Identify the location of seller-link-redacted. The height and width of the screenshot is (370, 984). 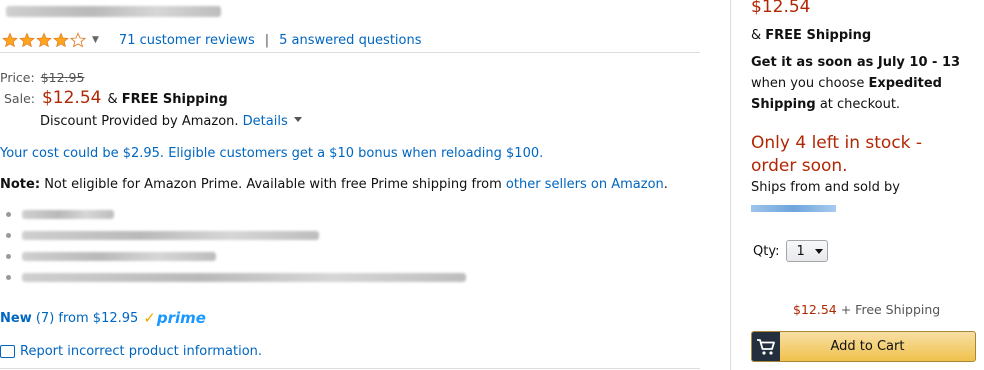
(793, 208).